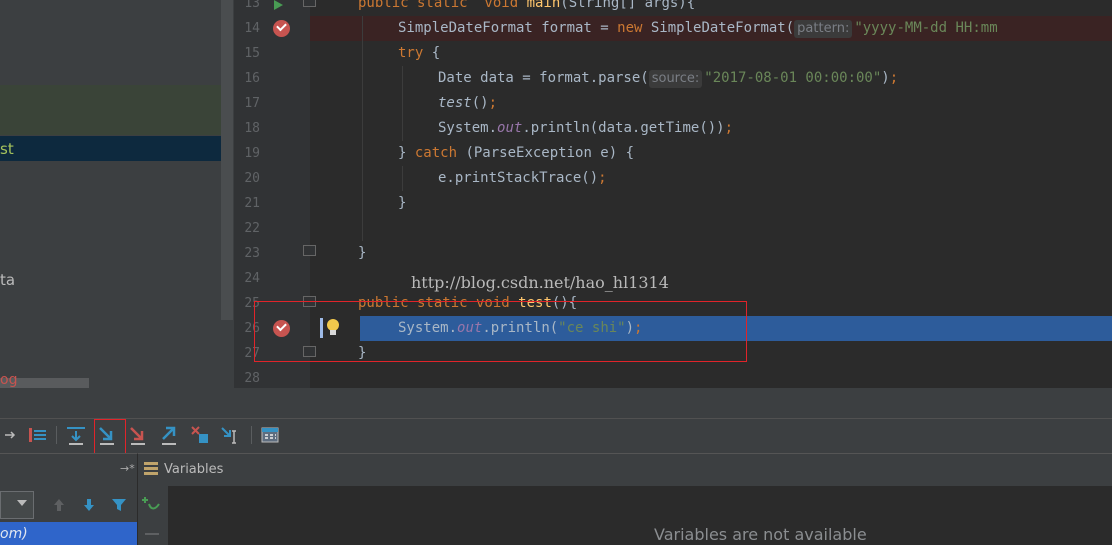 Image resolution: width=1112 pixels, height=545 pixels. What do you see at coordinates (252, 103) in the screenshot?
I see `line-number: 17` at bounding box center [252, 103].